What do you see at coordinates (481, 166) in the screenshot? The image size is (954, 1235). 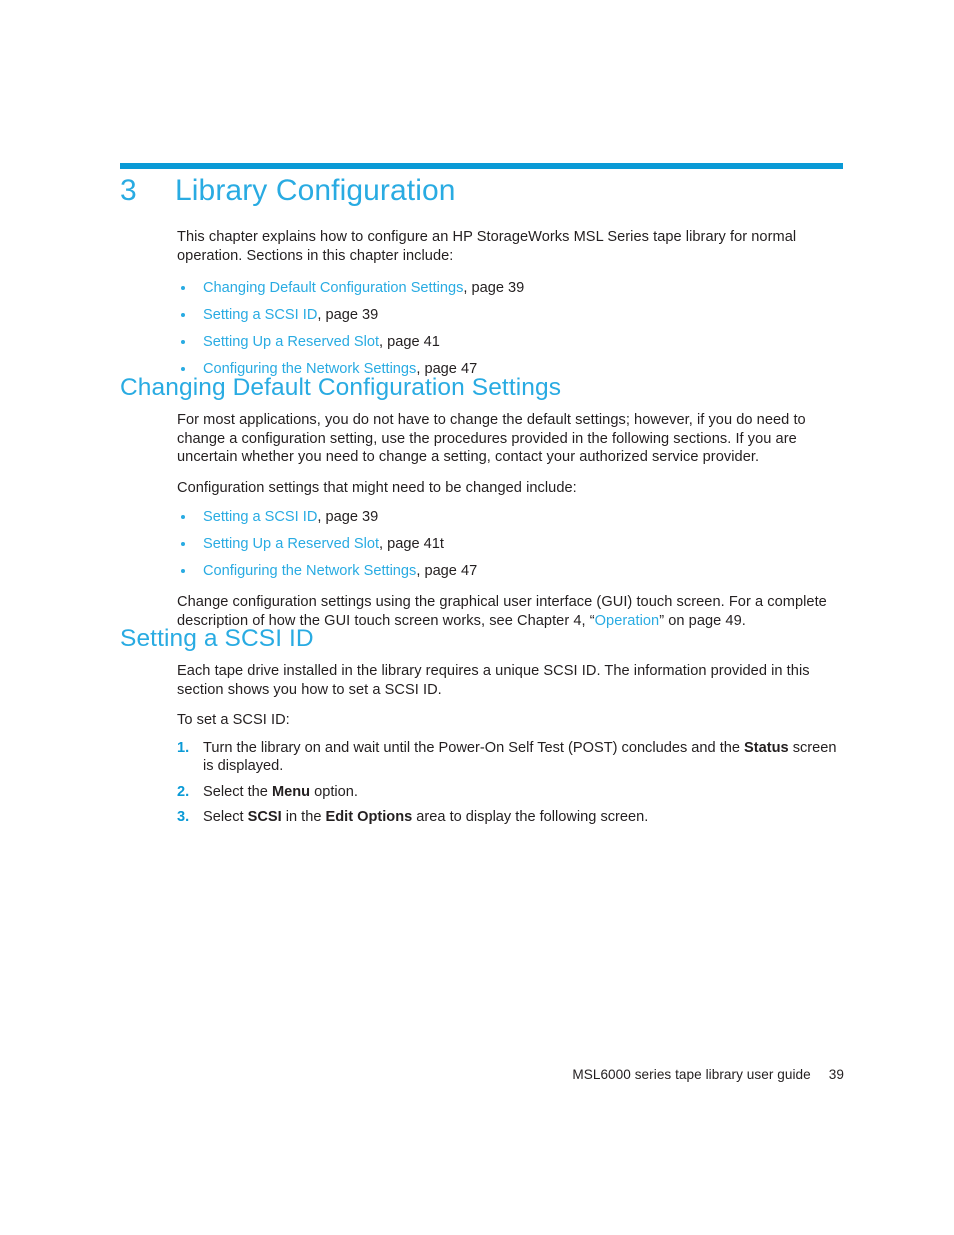 I see `chapter-divider-rule` at bounding box center [481, 166].